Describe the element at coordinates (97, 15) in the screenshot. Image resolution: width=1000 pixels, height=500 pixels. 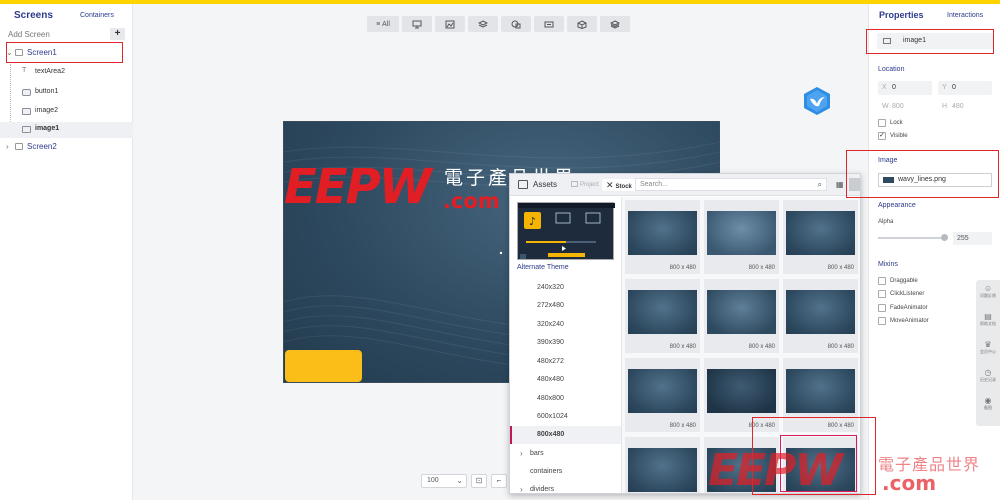
I see `tab-containers: Containers` at that location.